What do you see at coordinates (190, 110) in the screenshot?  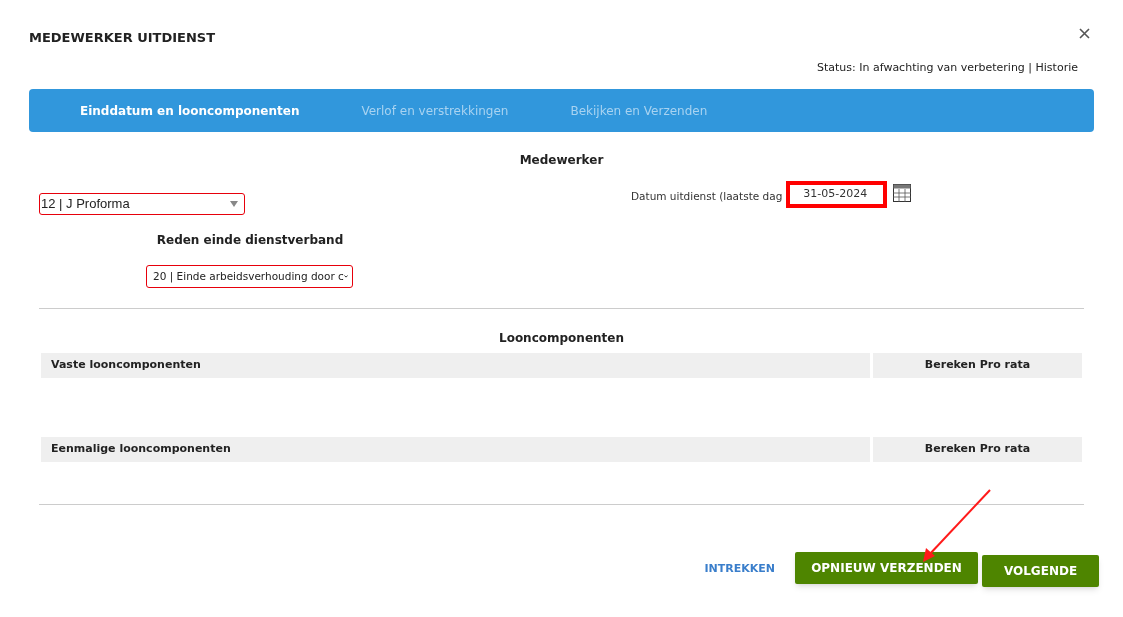 I see `wizard-tab: Einddatum en looncomponenten` at bounding box center [190, 110].